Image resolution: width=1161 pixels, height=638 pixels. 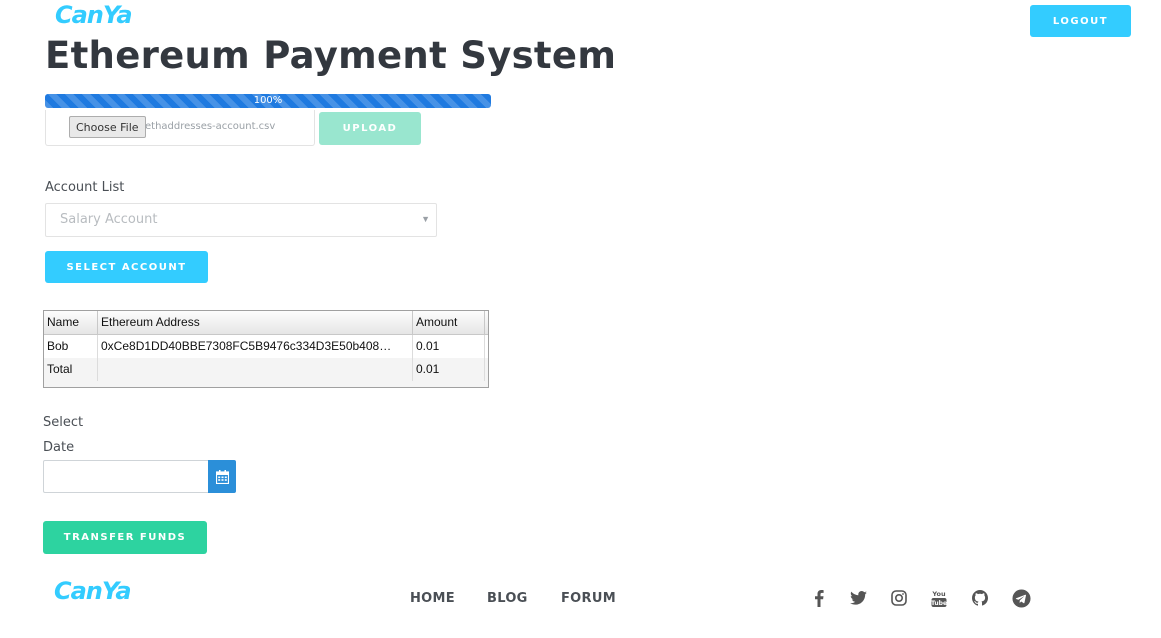 What do you see at coordinates (71, 369) in the screenshot?
I see `cell-total-label: Total` at bounding box center [71, 369].